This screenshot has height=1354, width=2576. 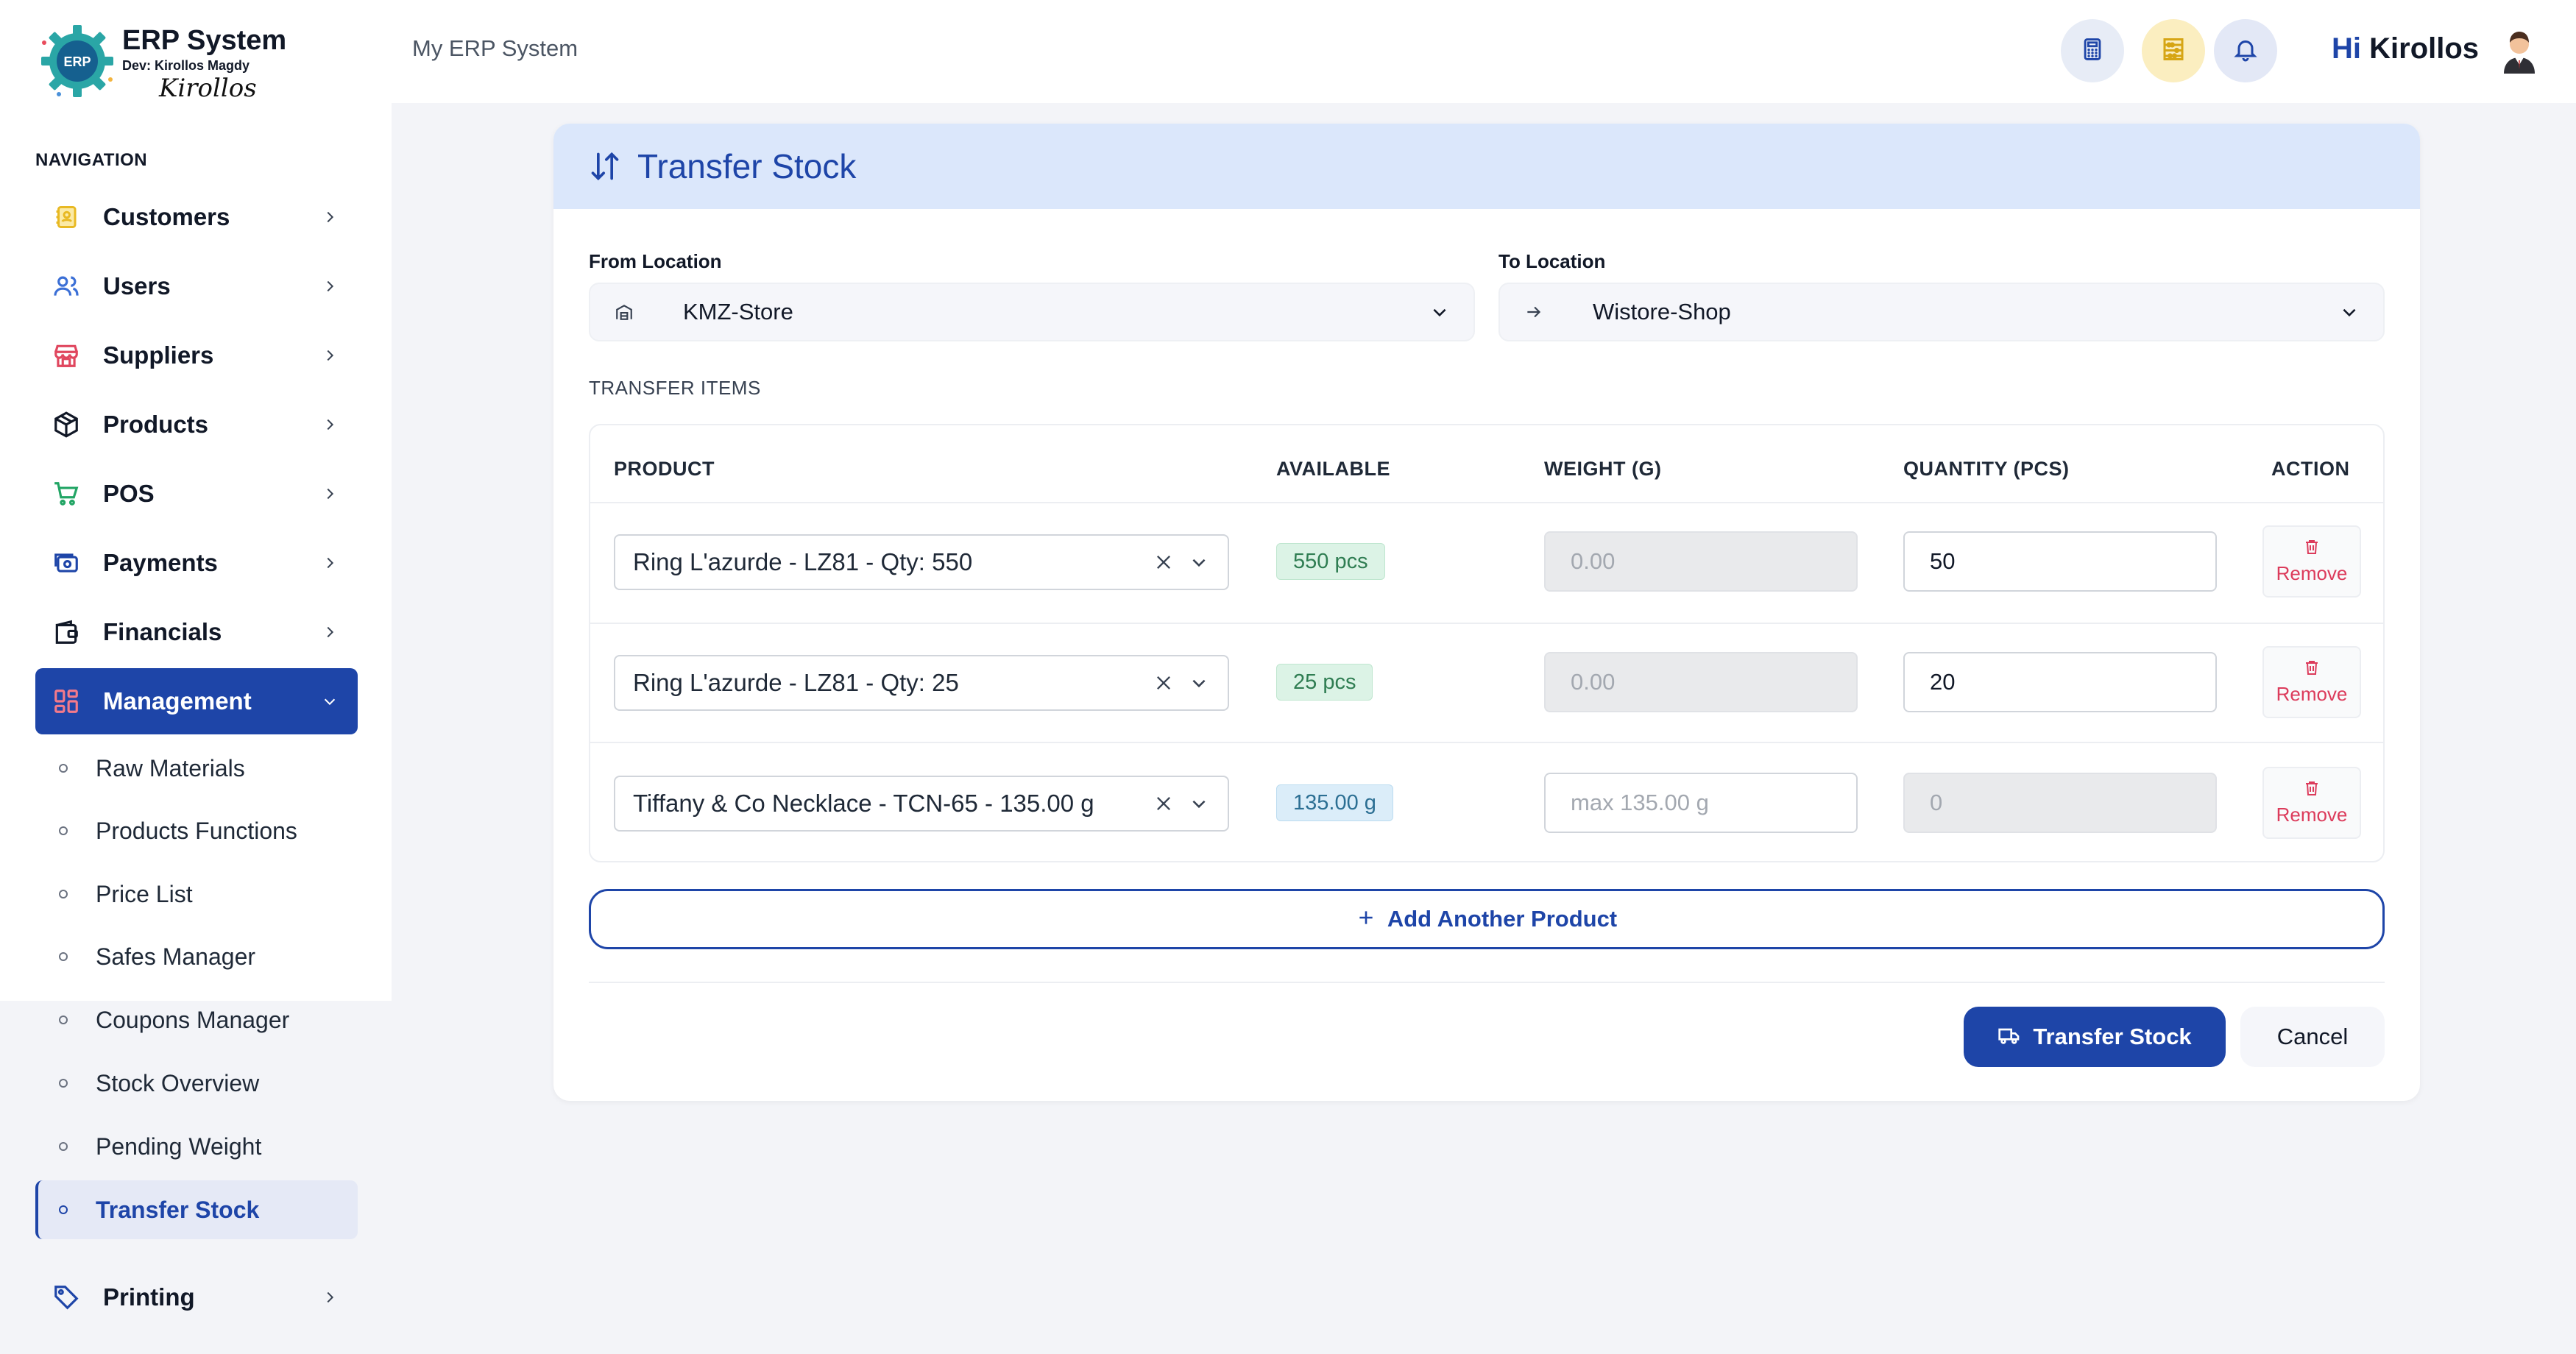 What do you see at coordinates (655, 261) in the screenshot?
I see `from-location-label: From Location` at bounding box center [655, 261].